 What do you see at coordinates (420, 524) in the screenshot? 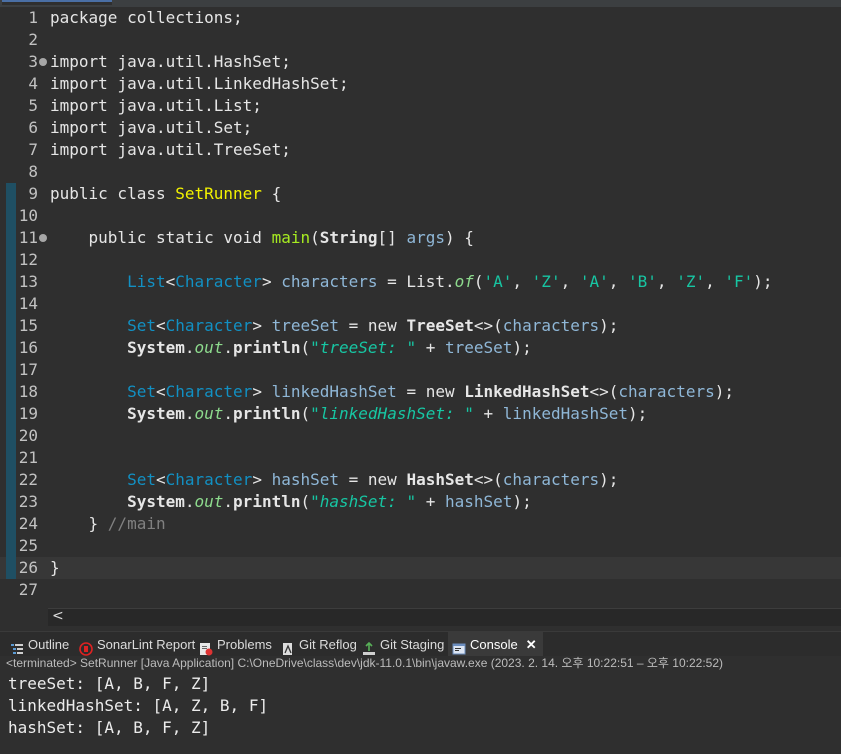
I see `code-line: 24 } //main` at bounding box center [420, 524].